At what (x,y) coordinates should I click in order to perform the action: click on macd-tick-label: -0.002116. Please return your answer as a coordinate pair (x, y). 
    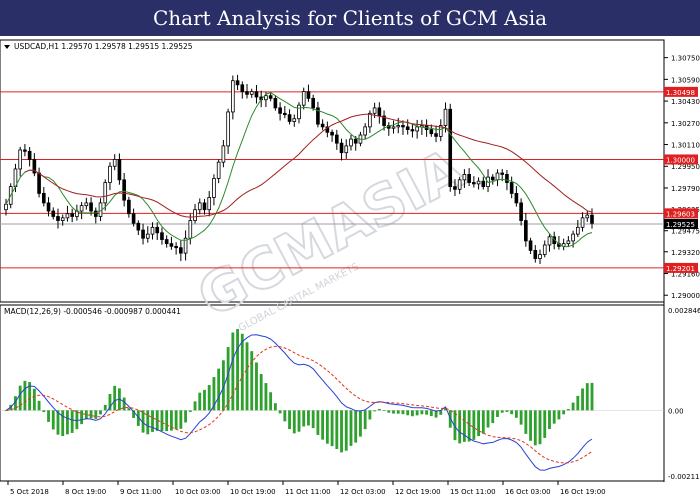
    Looking at the image, I should click on (684, 477).